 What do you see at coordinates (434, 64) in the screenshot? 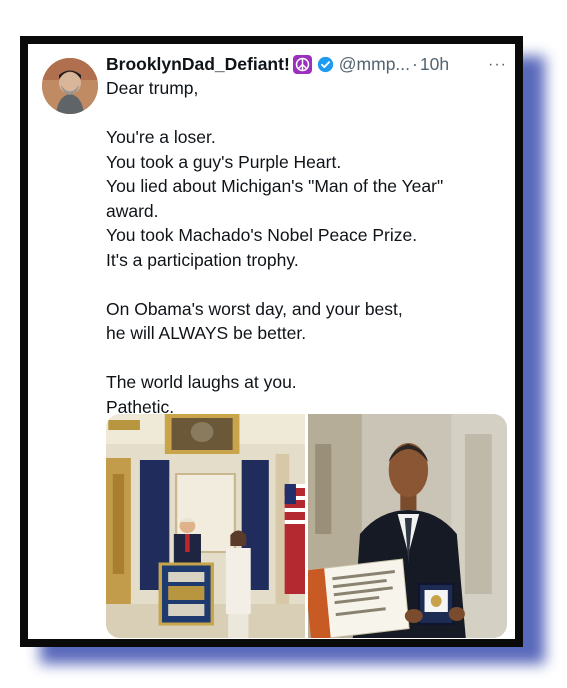
I see `timestamp: 10h` at bounding box center [434, 64].